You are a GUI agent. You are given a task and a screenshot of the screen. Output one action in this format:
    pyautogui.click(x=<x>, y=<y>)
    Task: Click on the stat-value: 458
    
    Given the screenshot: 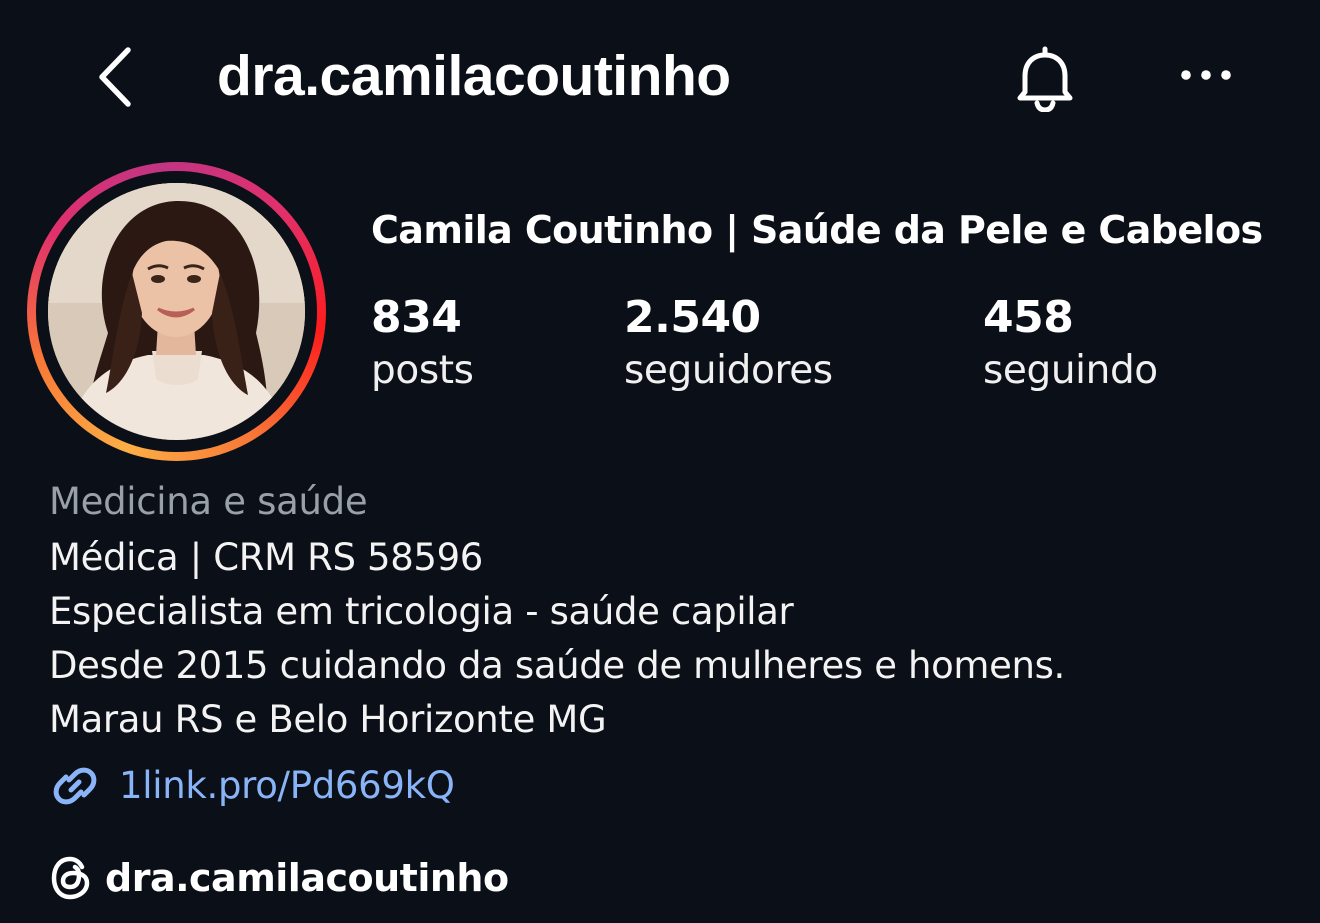 What is the action you would take?
    pyautogui.click(x=1028, y=317)
    